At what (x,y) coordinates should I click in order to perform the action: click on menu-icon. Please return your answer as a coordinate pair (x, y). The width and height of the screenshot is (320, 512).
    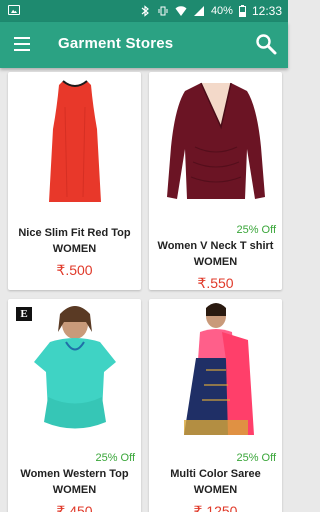
    Looking at the image, I should click on (22, 44).